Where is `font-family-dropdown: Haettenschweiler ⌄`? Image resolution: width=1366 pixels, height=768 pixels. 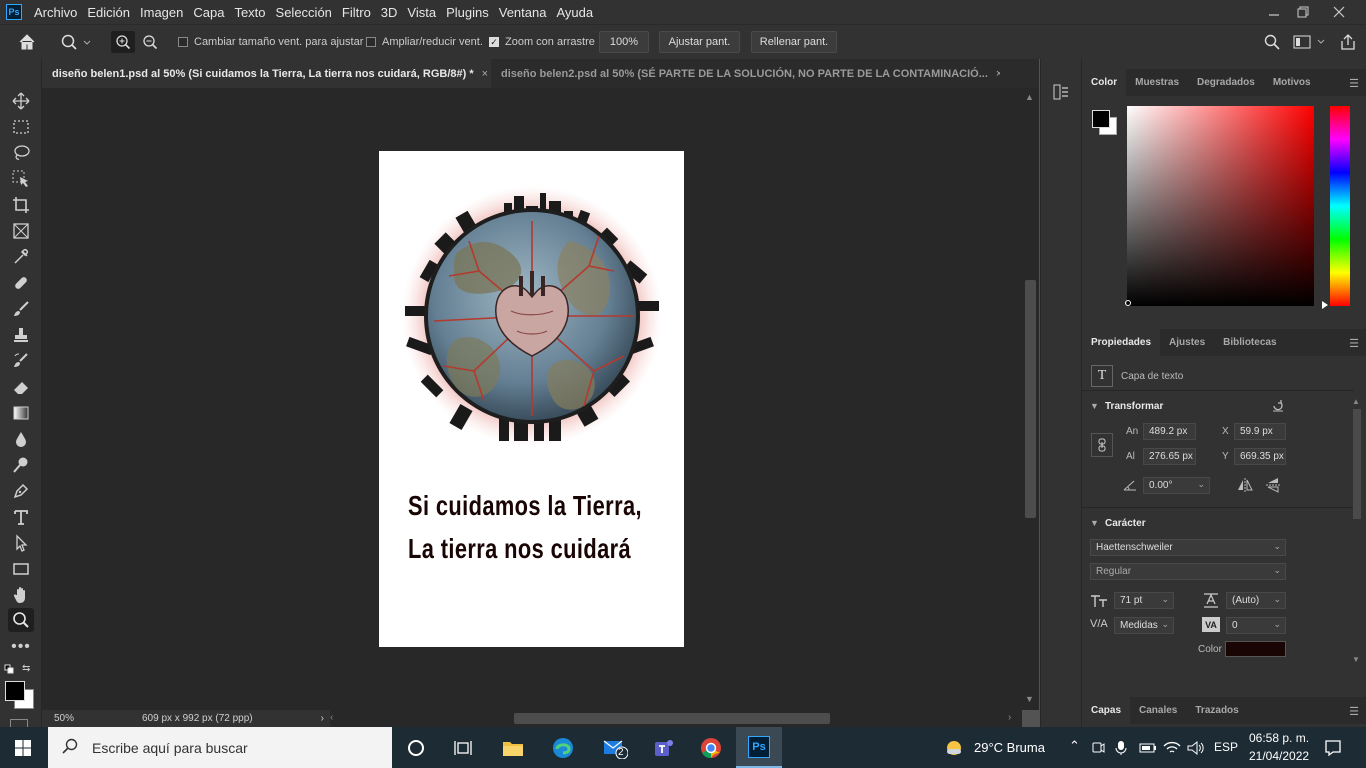 font-family-dropdown: Haettenschweiler ⌄ is located at coordinates (1188, 547).